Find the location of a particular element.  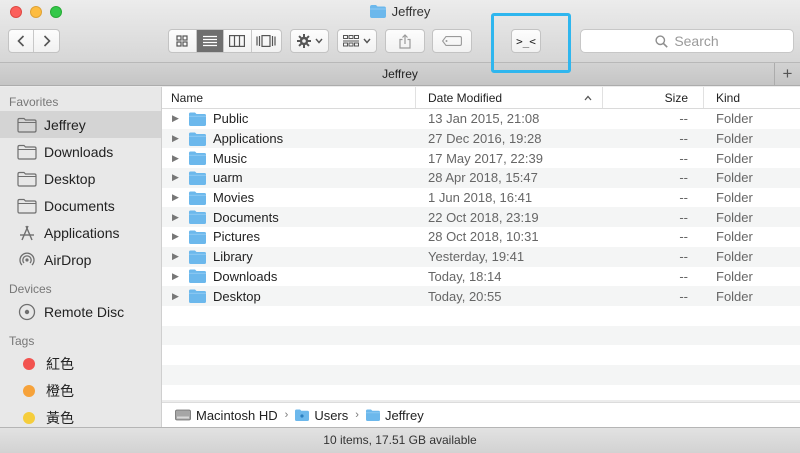

table-row: ▶ Pictures 28 Oct 2018, 10:31 -- Folder is located at coordinates (481, 237).